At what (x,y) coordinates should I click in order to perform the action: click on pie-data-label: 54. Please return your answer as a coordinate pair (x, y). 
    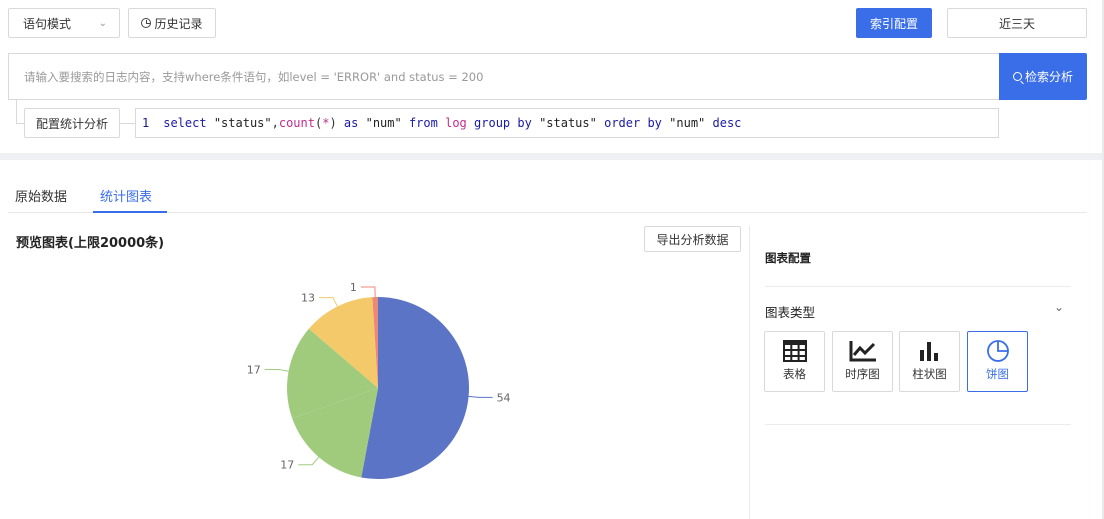
    Looking at the image, I should click on (504, 397).